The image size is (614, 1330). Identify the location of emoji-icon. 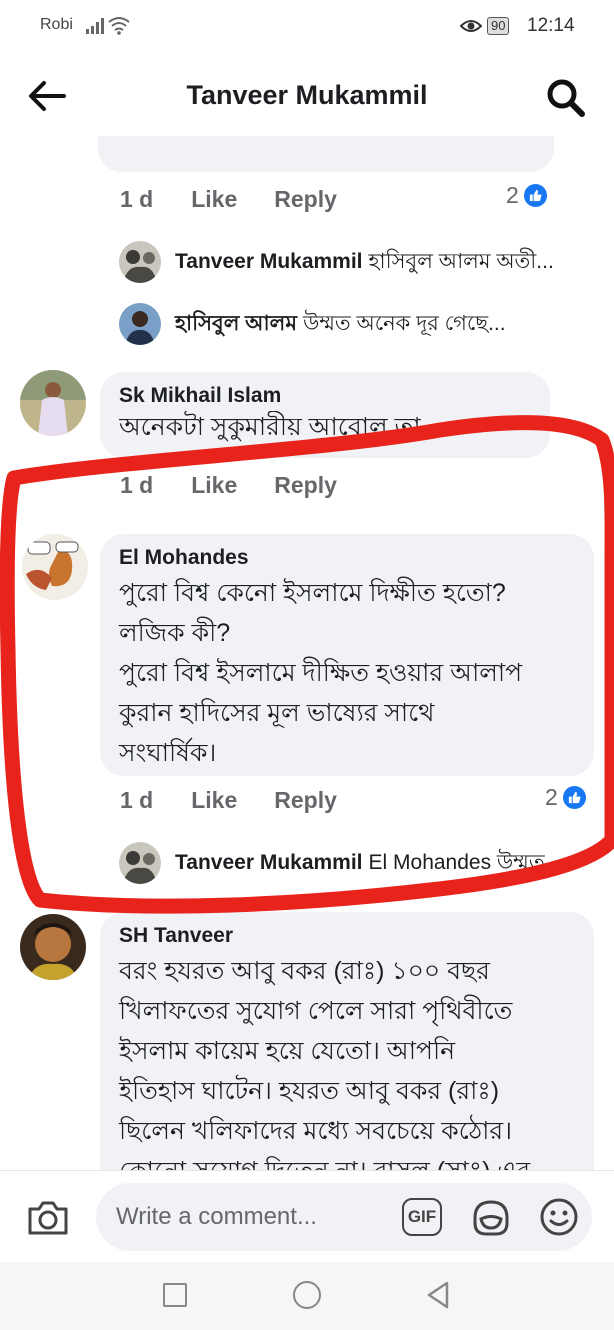
(559, 1217).